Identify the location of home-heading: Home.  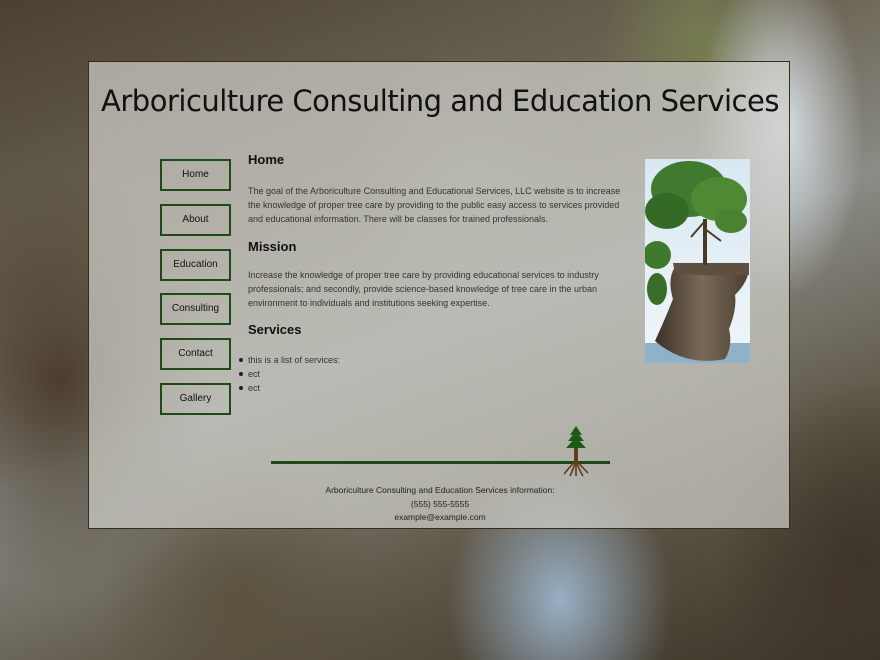
(266, 159).